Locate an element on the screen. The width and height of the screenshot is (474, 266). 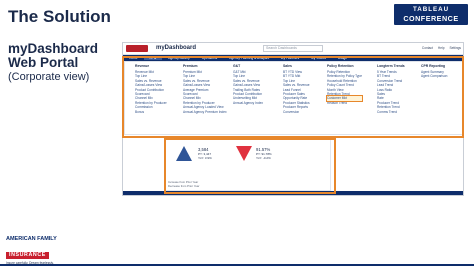
slide-subtitle: myDashboard Web Portal is located at coordinates (53, 56).